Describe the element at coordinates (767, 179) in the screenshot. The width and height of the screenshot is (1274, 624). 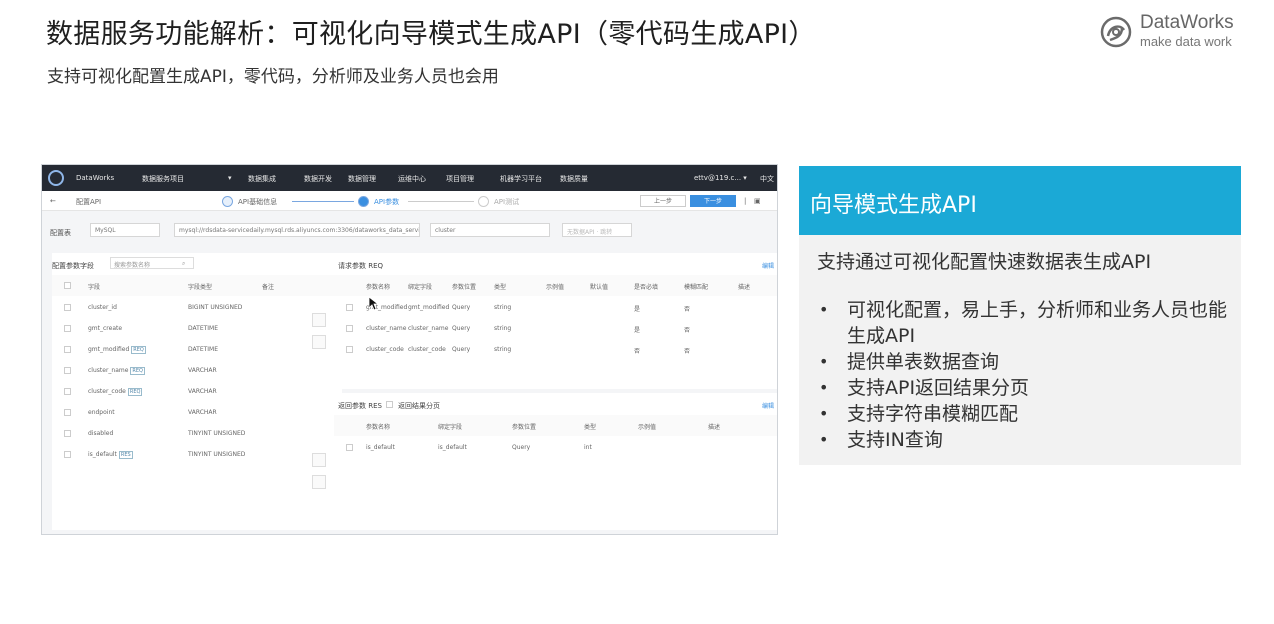
I see `language-switch: 中文` at that location.